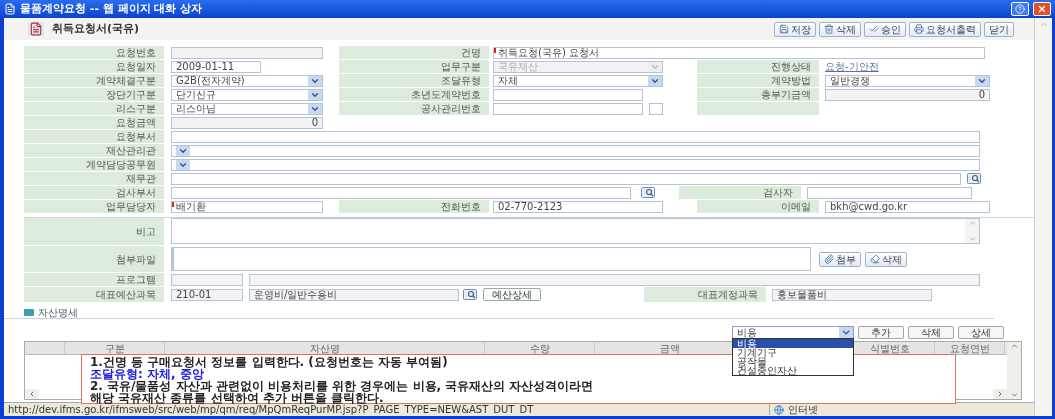 This screenshot has height=419, width=1055. What do you see at coordinates (793, 361) in the screenshot?
I see `dropdown-option: 공작물` at bounding box center [793, 361].